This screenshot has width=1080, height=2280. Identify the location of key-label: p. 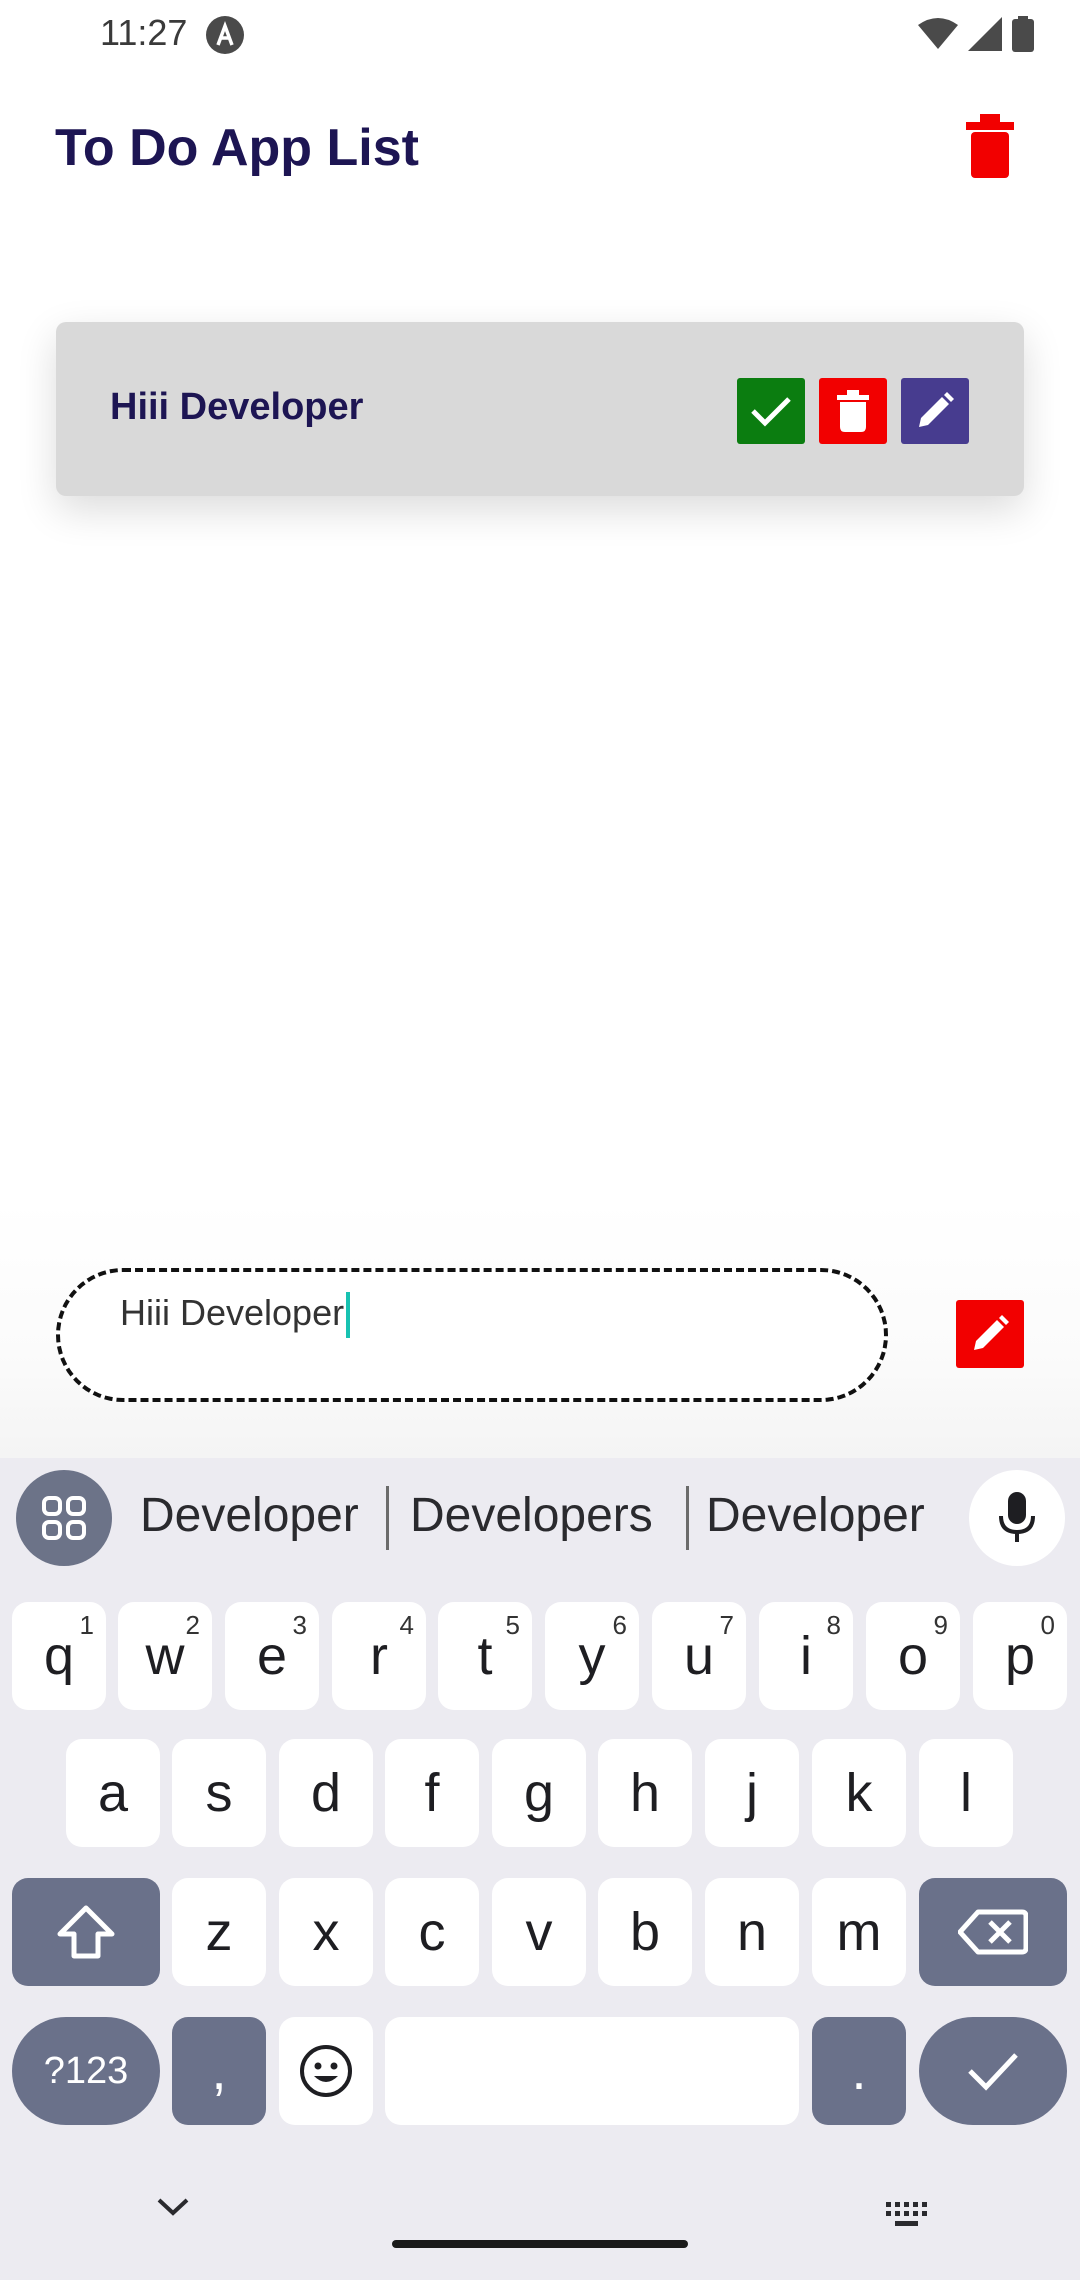
(1020, 1656).